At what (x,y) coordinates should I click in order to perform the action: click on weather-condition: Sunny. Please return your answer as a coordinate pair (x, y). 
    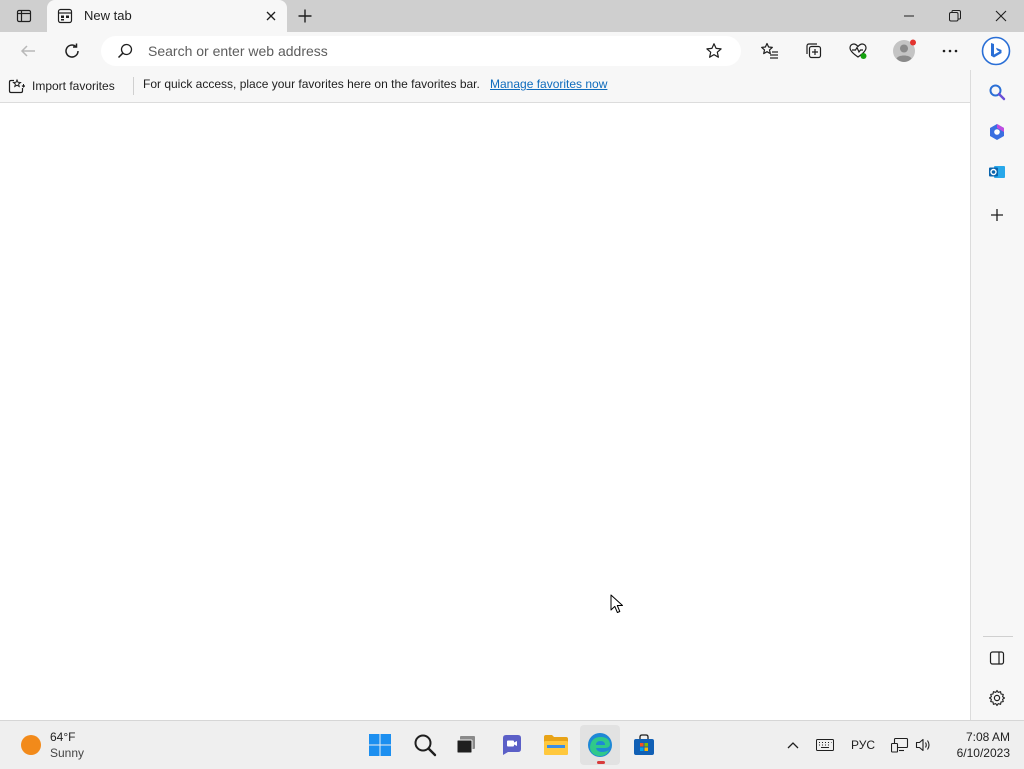
    Looking at the image, I should click on (67, 753).